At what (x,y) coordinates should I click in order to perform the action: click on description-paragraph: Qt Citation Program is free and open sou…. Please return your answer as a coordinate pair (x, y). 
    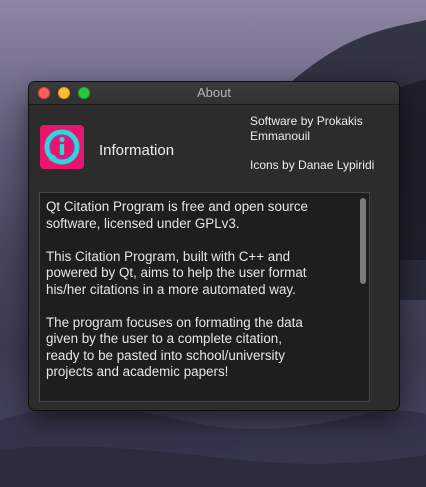
    Looking at the image, I should click on (198, 215).